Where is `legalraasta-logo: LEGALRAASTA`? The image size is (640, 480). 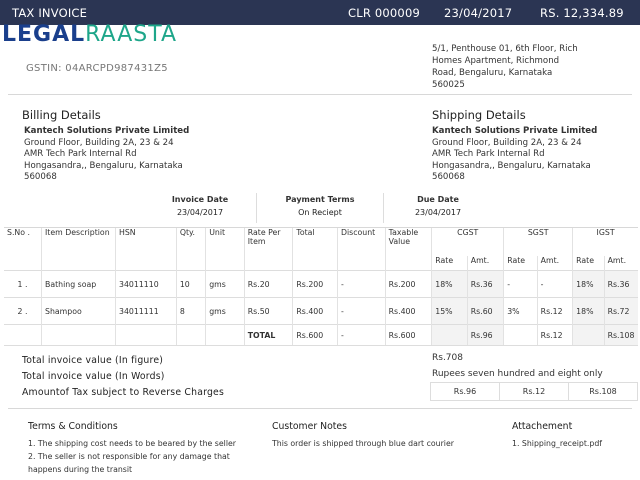
legalraasta-logo: LEGALRAASTA is located at coordinates (89, 34).